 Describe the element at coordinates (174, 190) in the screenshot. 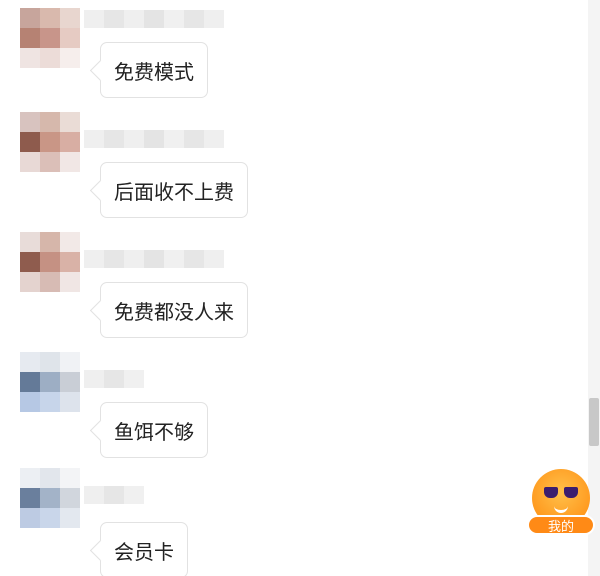

I see `message-bubble: 后面收不上费` at that location.